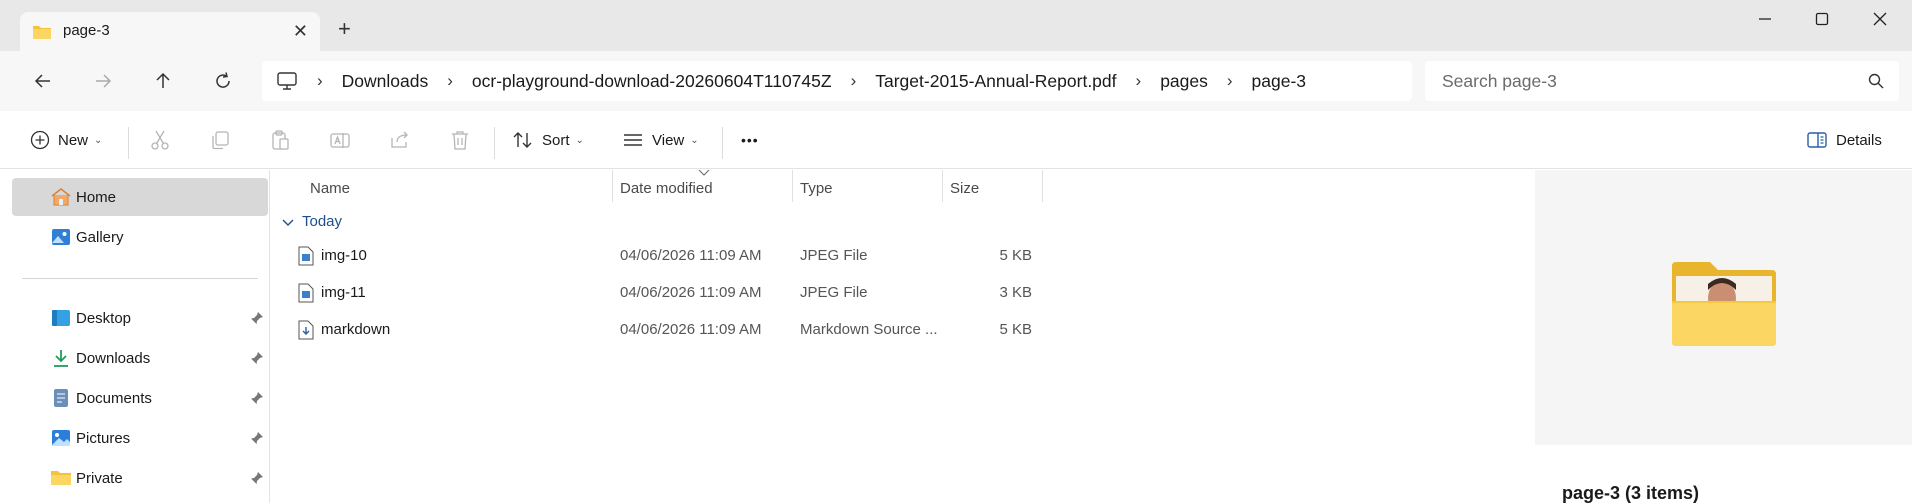  What do you see at coordinates (1844, 140) in the screenshot?
I see `details-button: Details` at bounding box center [1844, 140].